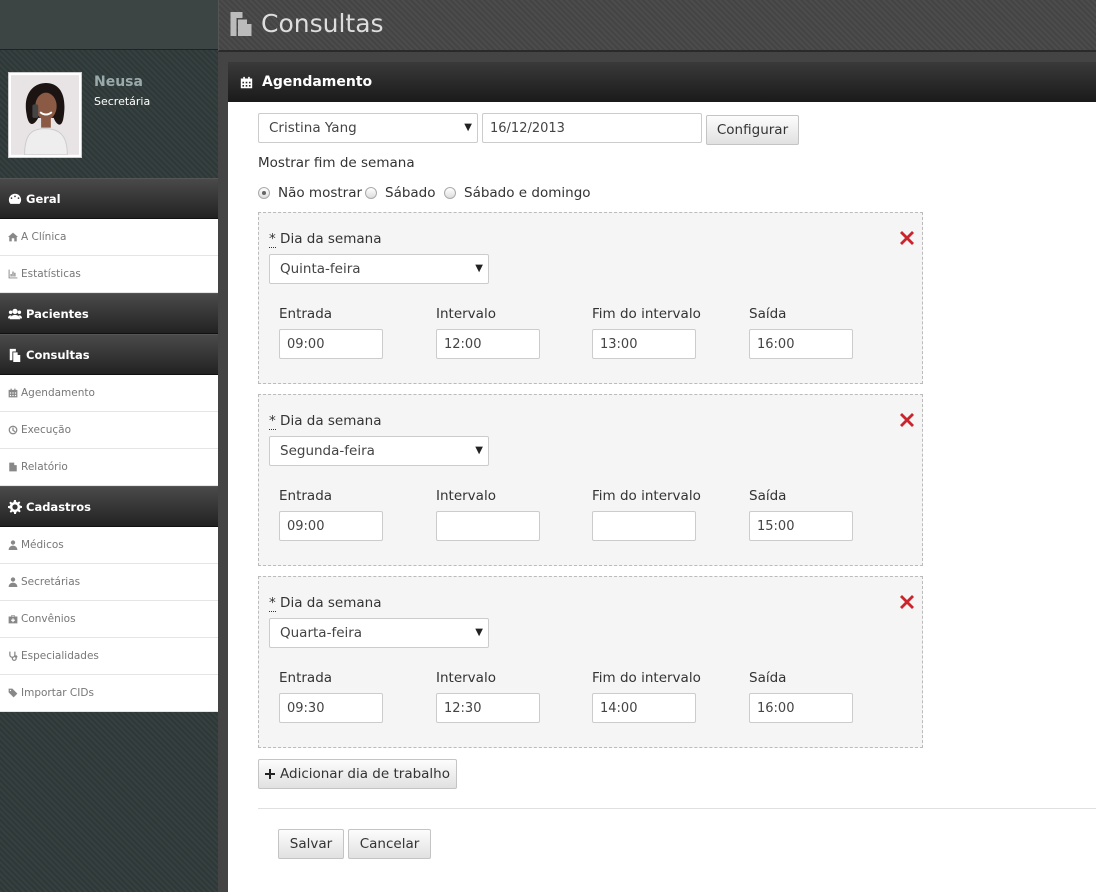 The height and width of the screenshot is (892, 1096). Describe the element at coordinates (109, 430) in the screenshot. I see `sidebar-item-execucao: Execução` at that location.